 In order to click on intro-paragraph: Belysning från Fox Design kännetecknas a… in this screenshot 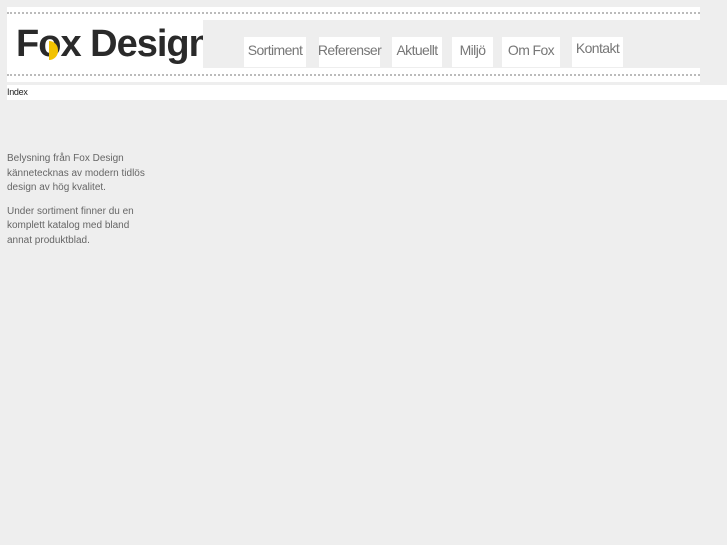, I will do `click(76, 173)`.